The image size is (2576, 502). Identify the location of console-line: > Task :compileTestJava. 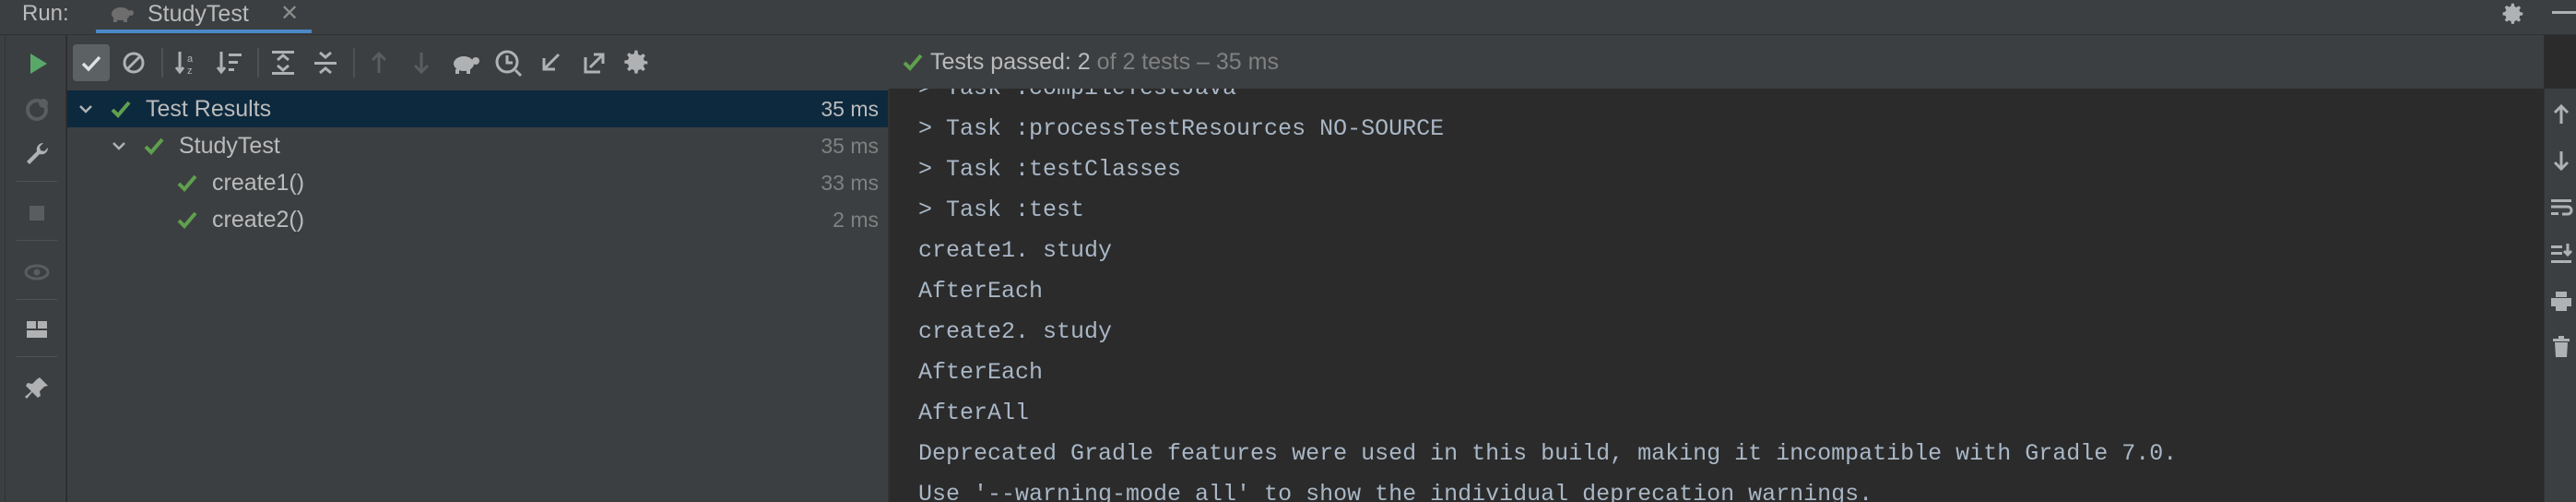
(1077, 99).